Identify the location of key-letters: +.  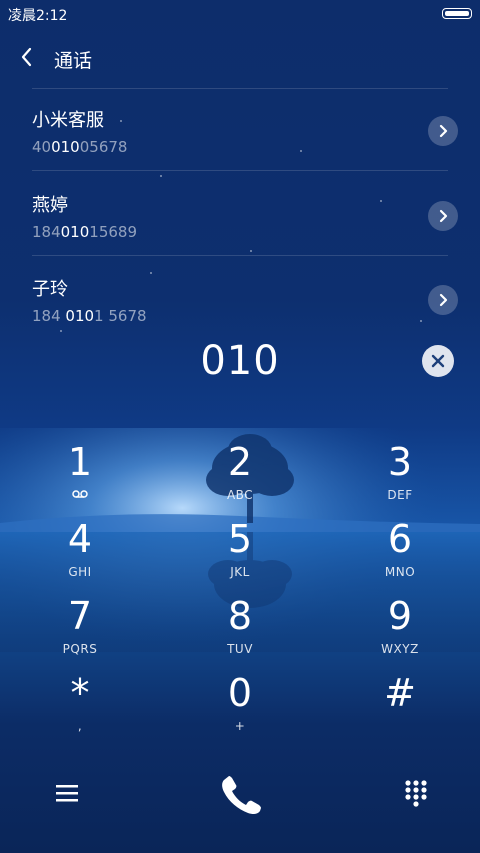
(240, 726).